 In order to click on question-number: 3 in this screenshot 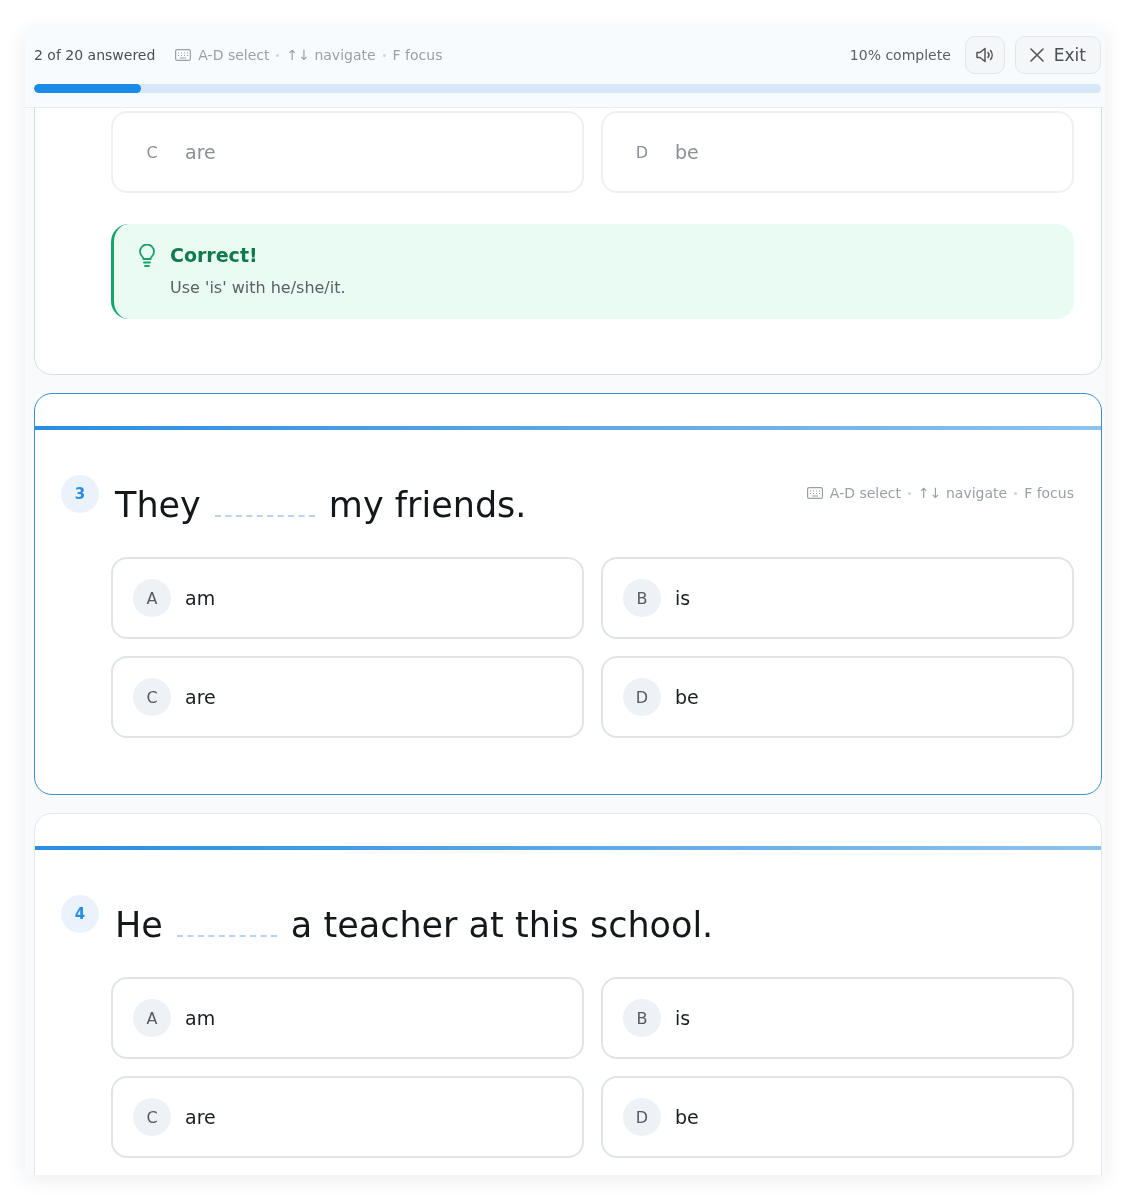, I will do `click(80, 494)`.